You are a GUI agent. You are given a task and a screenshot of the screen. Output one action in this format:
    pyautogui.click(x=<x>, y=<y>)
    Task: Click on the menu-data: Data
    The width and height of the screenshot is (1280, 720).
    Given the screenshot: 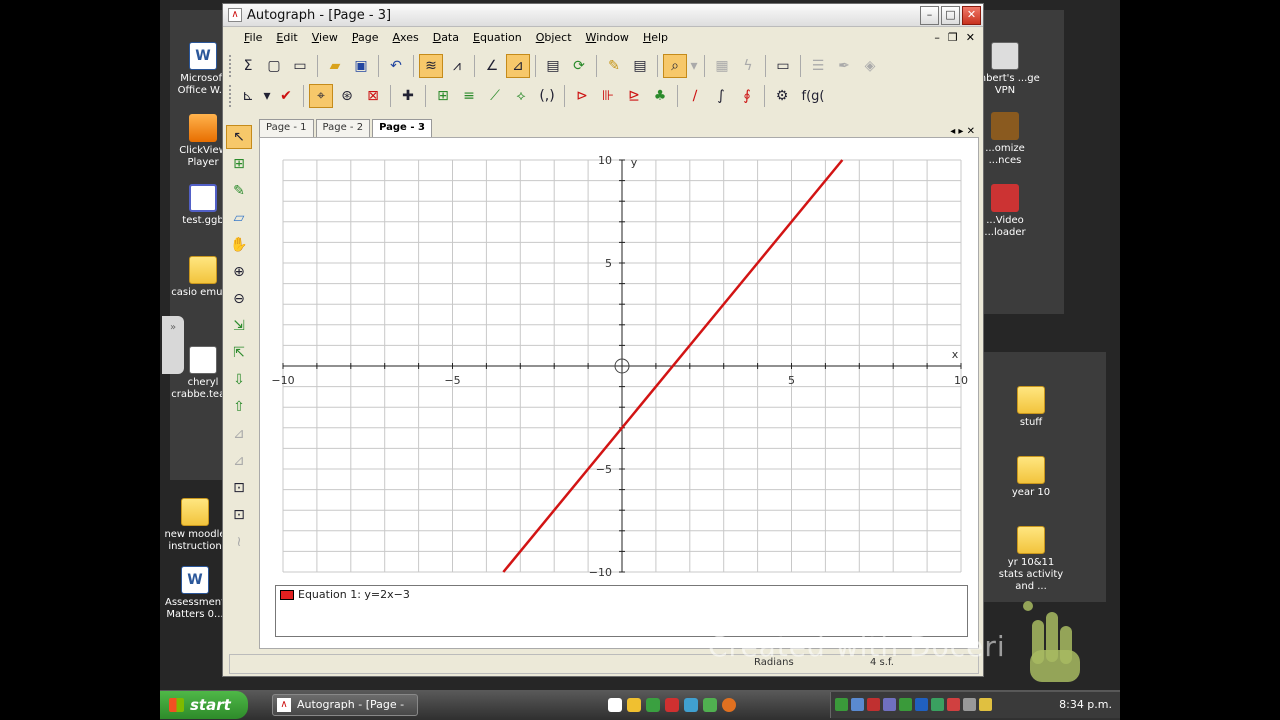 What is the action you would take?
    pyautogui.click(x=446, y=37)
    